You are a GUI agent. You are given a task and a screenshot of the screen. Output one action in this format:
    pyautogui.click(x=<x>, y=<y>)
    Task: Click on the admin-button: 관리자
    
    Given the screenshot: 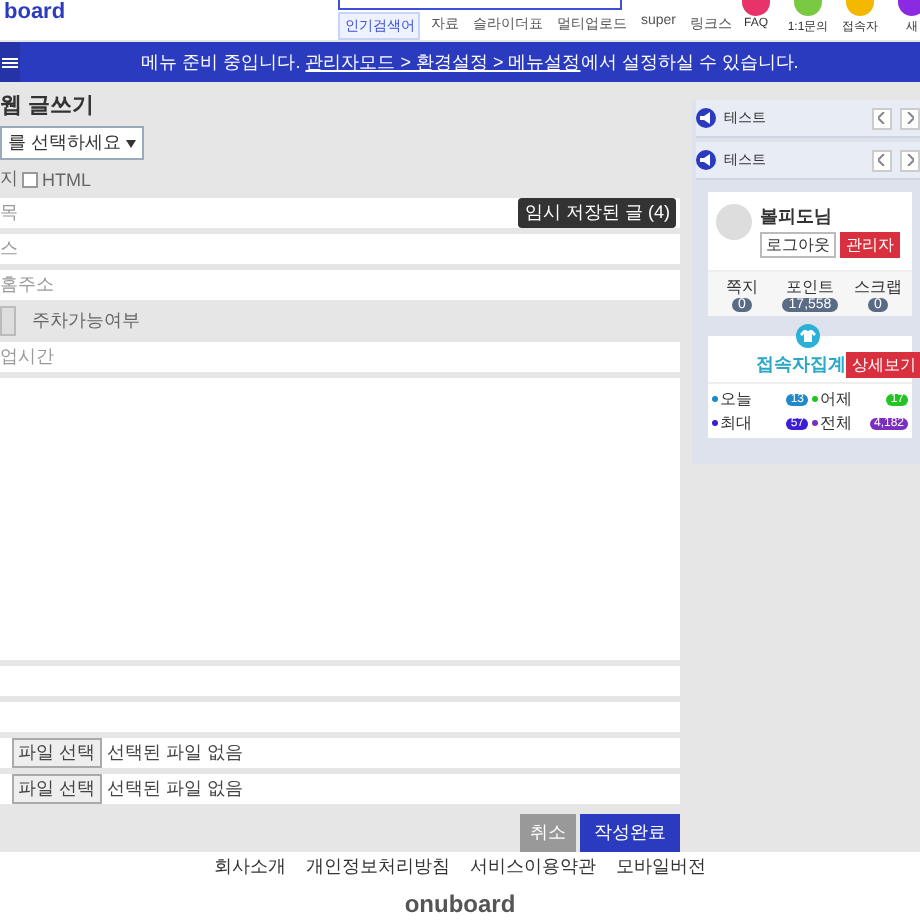 What is the action you would take?
    pyautogui.click(x=870, y=245)
    